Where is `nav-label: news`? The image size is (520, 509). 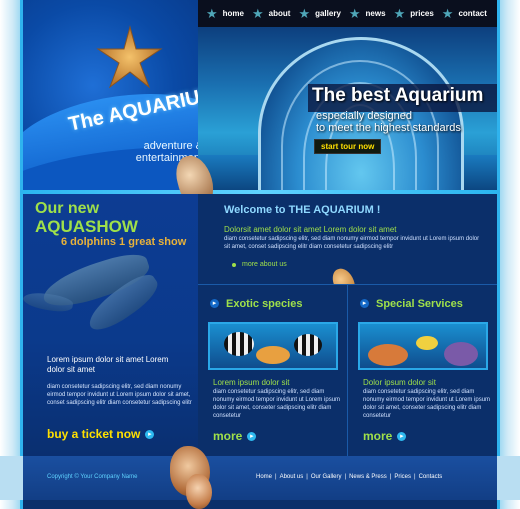 nav-label: news is located at coordinates (375, 13).